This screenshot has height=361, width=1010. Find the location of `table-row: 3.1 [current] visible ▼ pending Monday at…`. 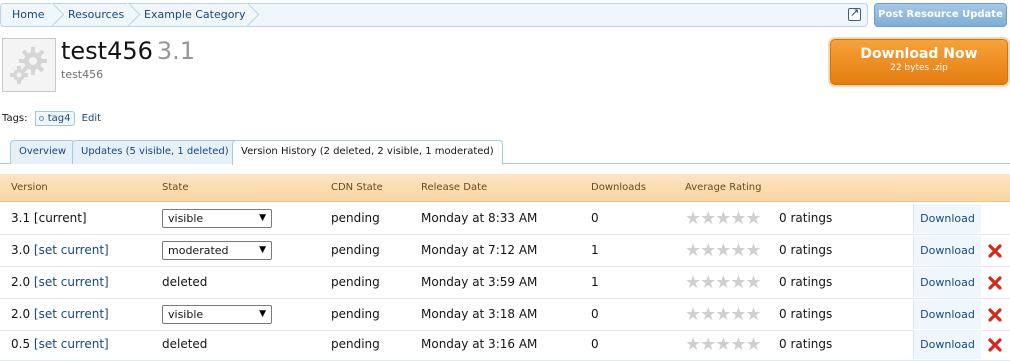

table-row: 3.1 [current] visible ▼ pending Monday at… is located at coordinates (505, 219).